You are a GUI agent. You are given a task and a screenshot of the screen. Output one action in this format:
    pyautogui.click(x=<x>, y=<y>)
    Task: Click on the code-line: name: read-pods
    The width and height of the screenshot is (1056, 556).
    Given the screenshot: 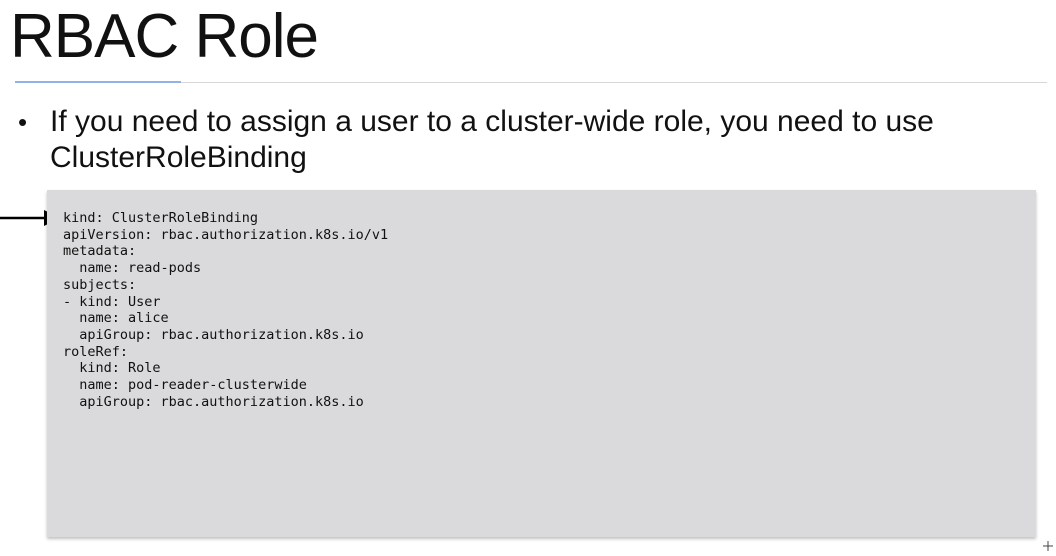 What is the action you would take?
    pyautogui.click(x=132, y=268)
    